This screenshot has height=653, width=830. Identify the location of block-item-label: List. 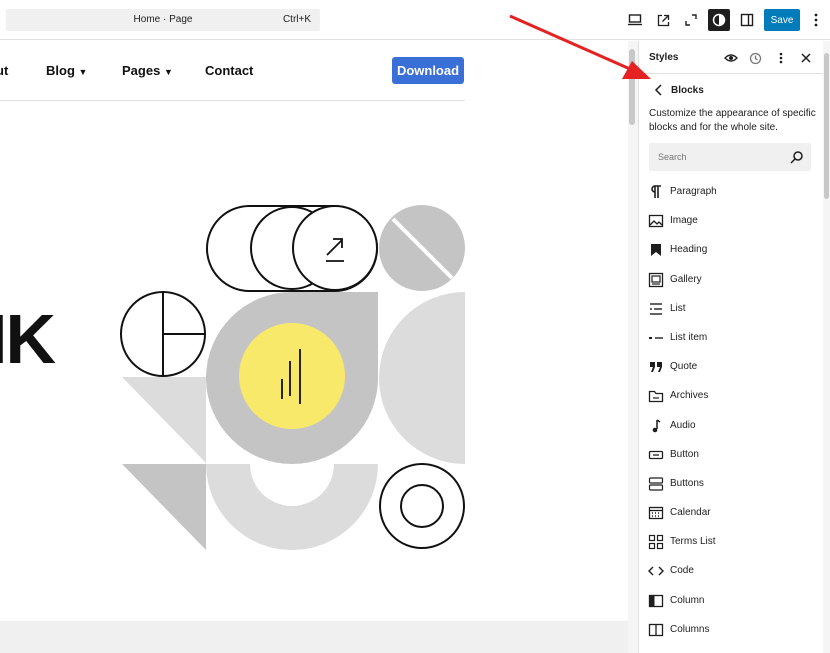
(678, 308).